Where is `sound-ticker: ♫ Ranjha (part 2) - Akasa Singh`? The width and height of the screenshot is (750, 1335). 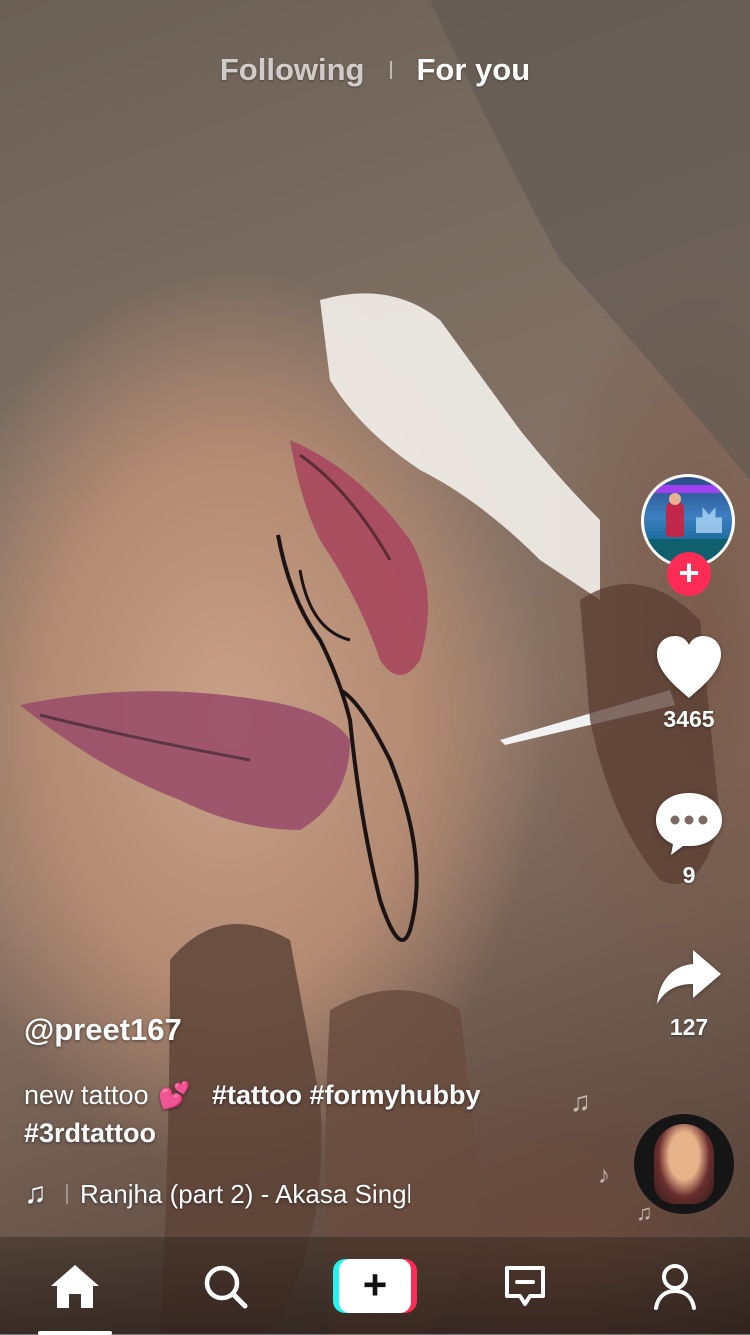
sound-ticker: ♫ Ranjha (part 2) - Akasa Singh is located at coordinates (224, 1194).